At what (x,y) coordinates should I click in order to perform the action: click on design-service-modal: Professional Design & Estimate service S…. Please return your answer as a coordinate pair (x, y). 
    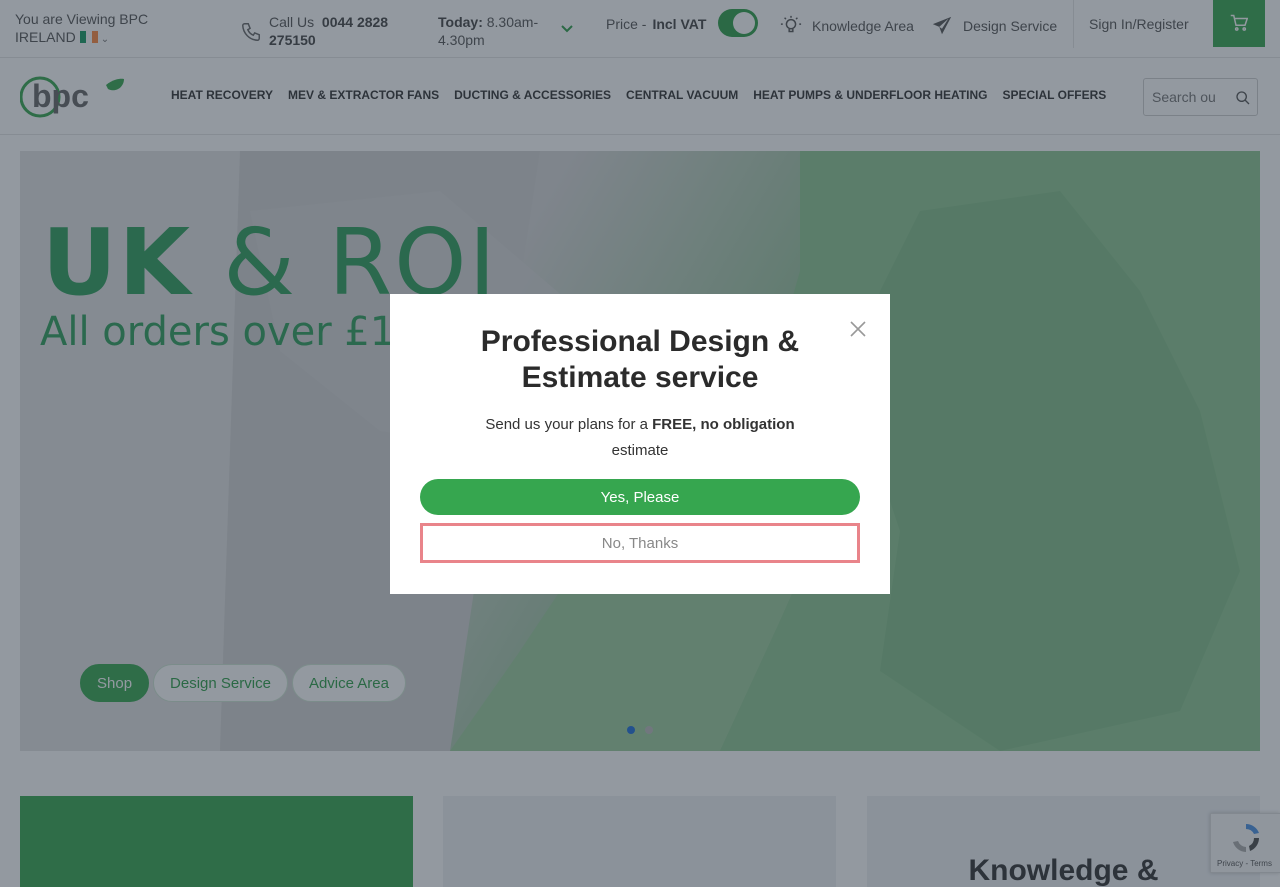
    Looking at the image, I should click on (640, 444).